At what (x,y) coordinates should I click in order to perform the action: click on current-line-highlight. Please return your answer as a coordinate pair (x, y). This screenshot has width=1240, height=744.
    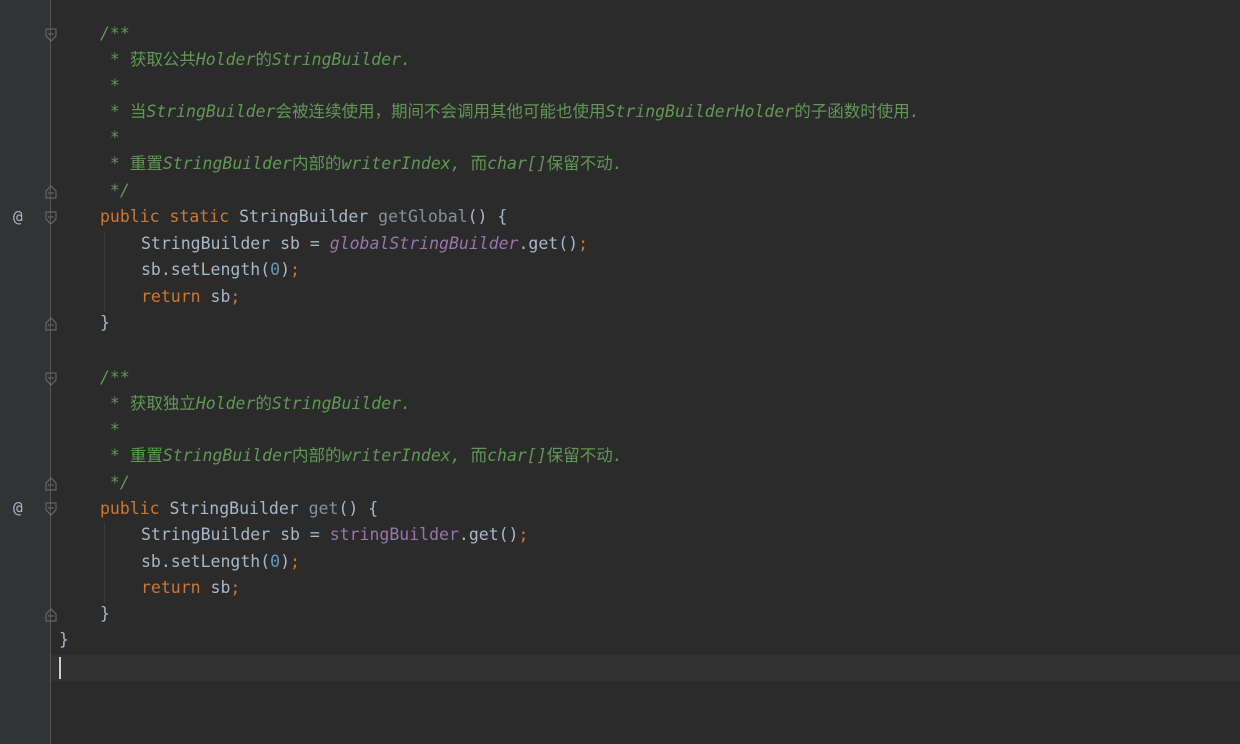
    Looking at the image, I should click on (645, 668).